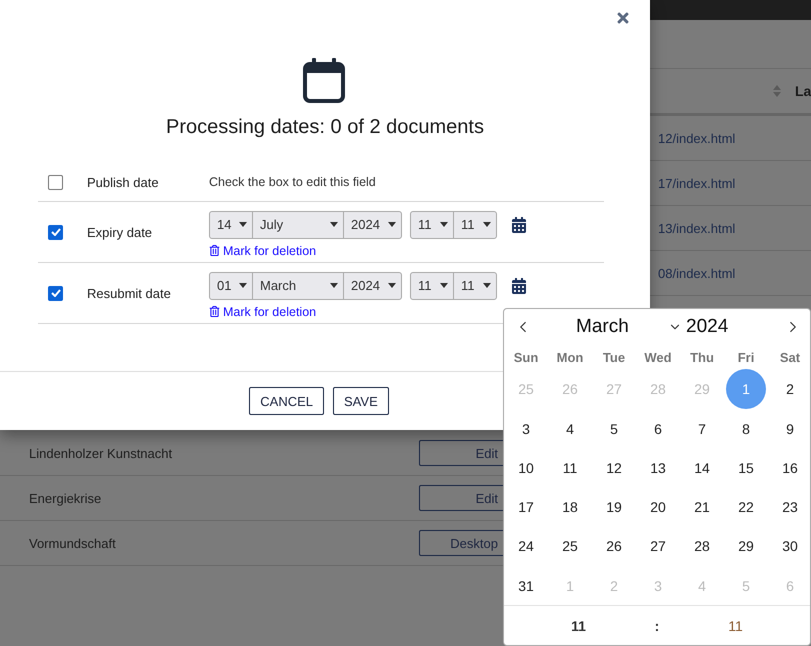  Describe the element at coordinates (292, 182) in the screenshot. I see `hint-text: Check the box to edit this field` at that location.